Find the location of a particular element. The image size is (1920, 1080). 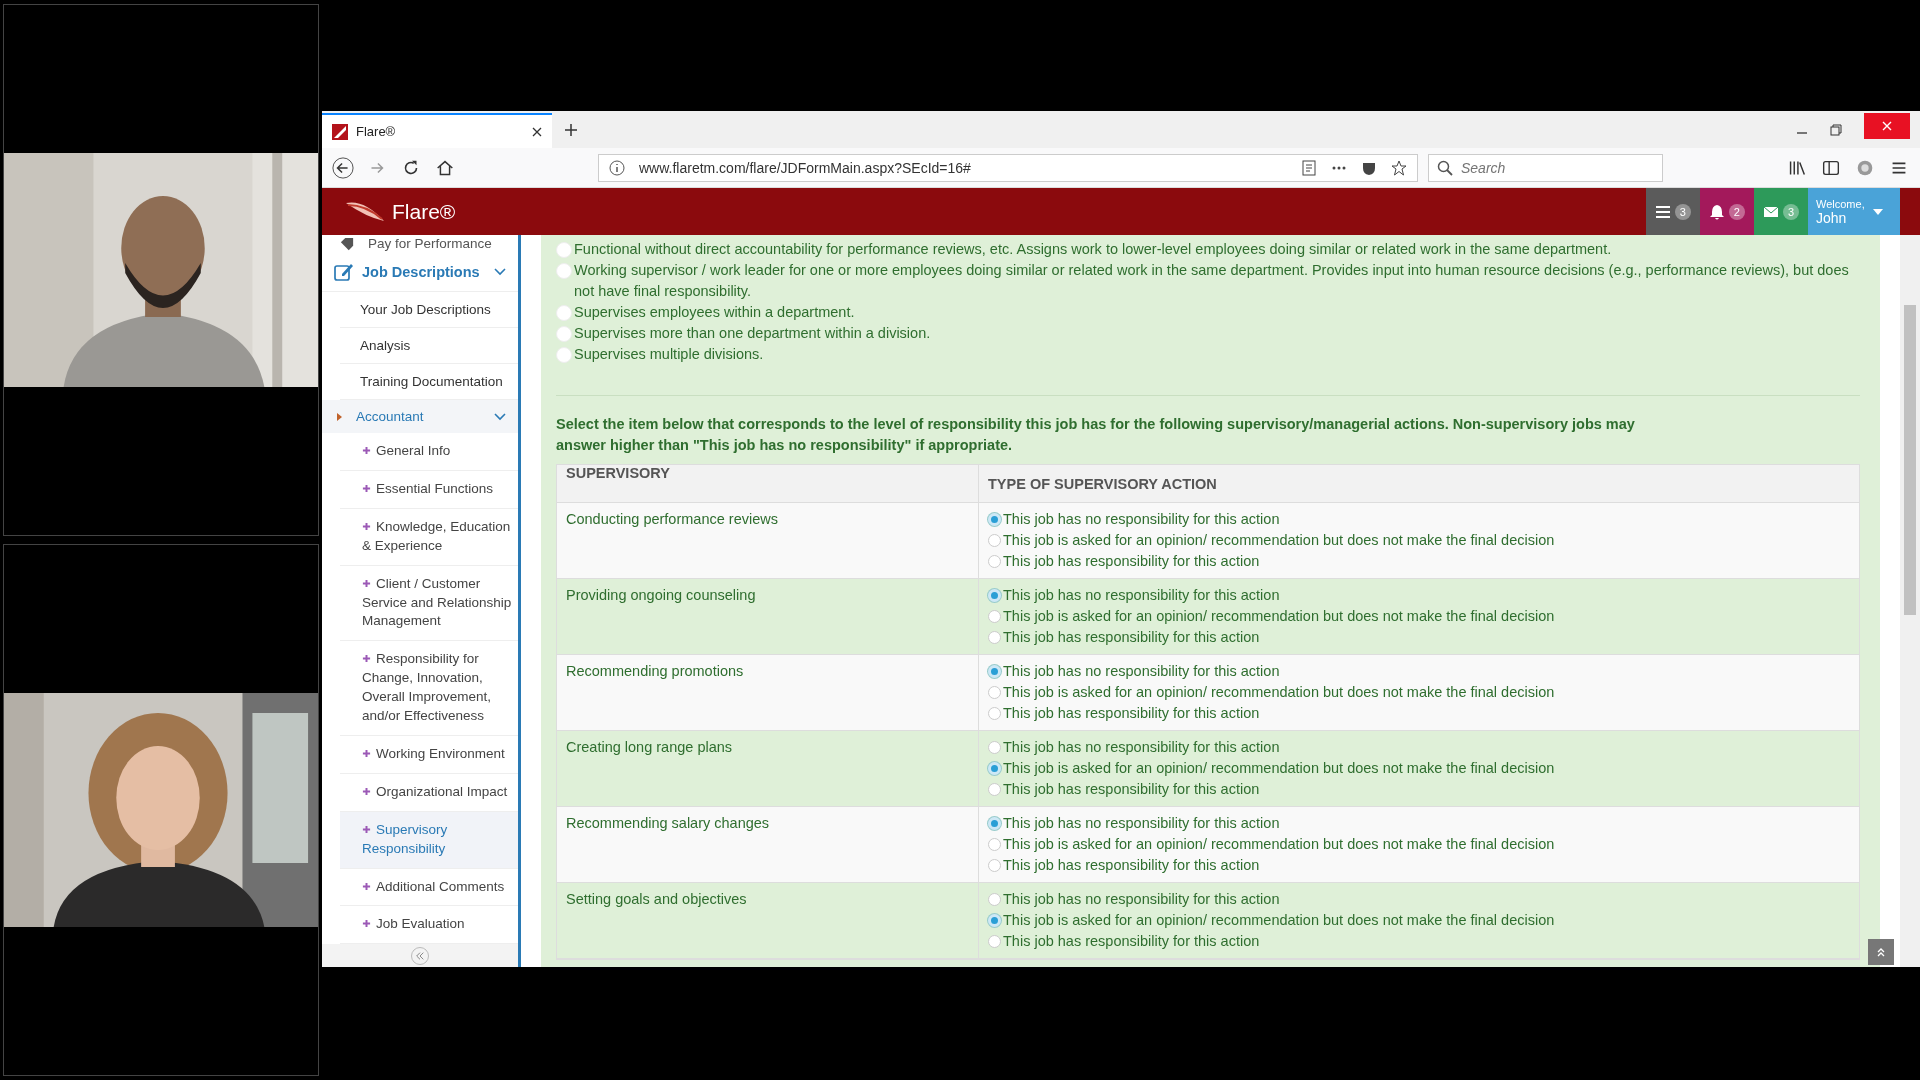

sidebar-item: Training Documentation is located at coordinates (429, 381).